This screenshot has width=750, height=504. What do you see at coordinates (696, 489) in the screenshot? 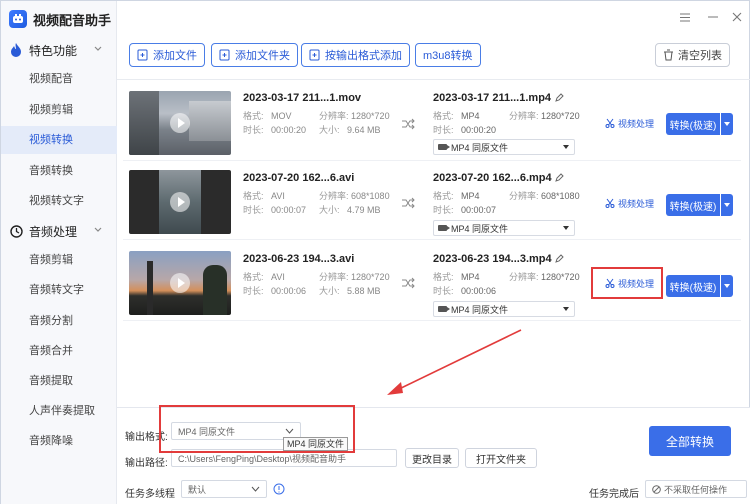
I see `after-done-select: 不采取任何操作` at bounding box center [696, 489].